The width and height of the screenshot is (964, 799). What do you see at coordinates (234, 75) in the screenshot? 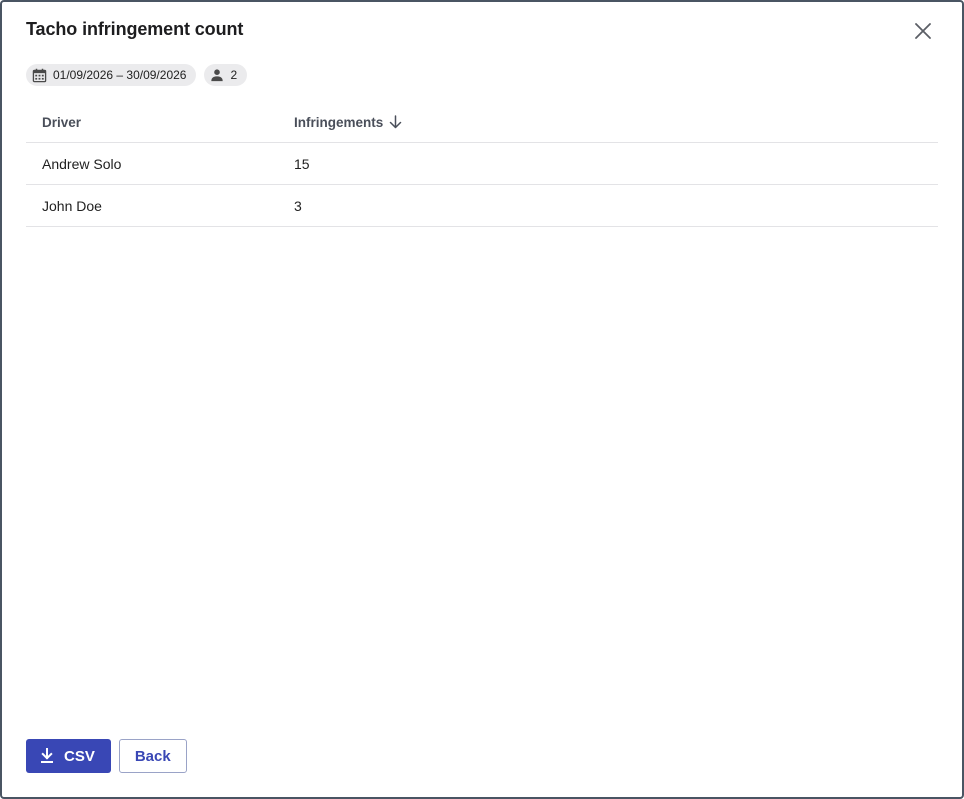
I see `drivers-count-label: 2` at bounding box center [234, 75].